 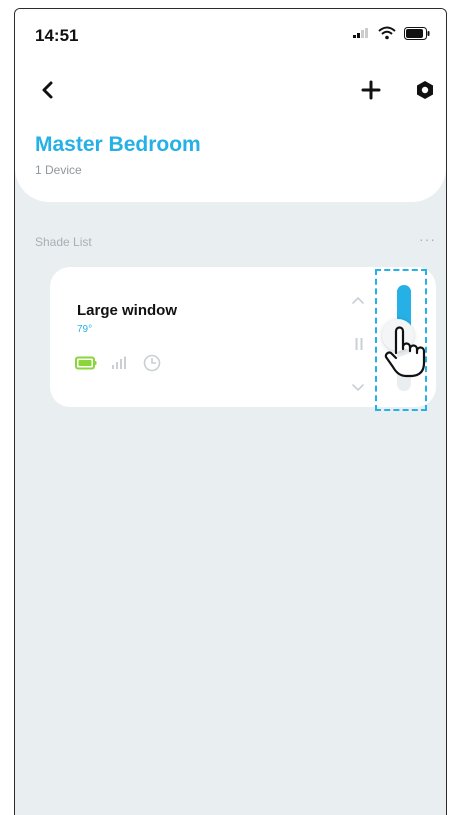 What do you see at coordinates (358, 300) in the screenshot?
I see `chevron-up-icon` at bounding box center [358, 300].